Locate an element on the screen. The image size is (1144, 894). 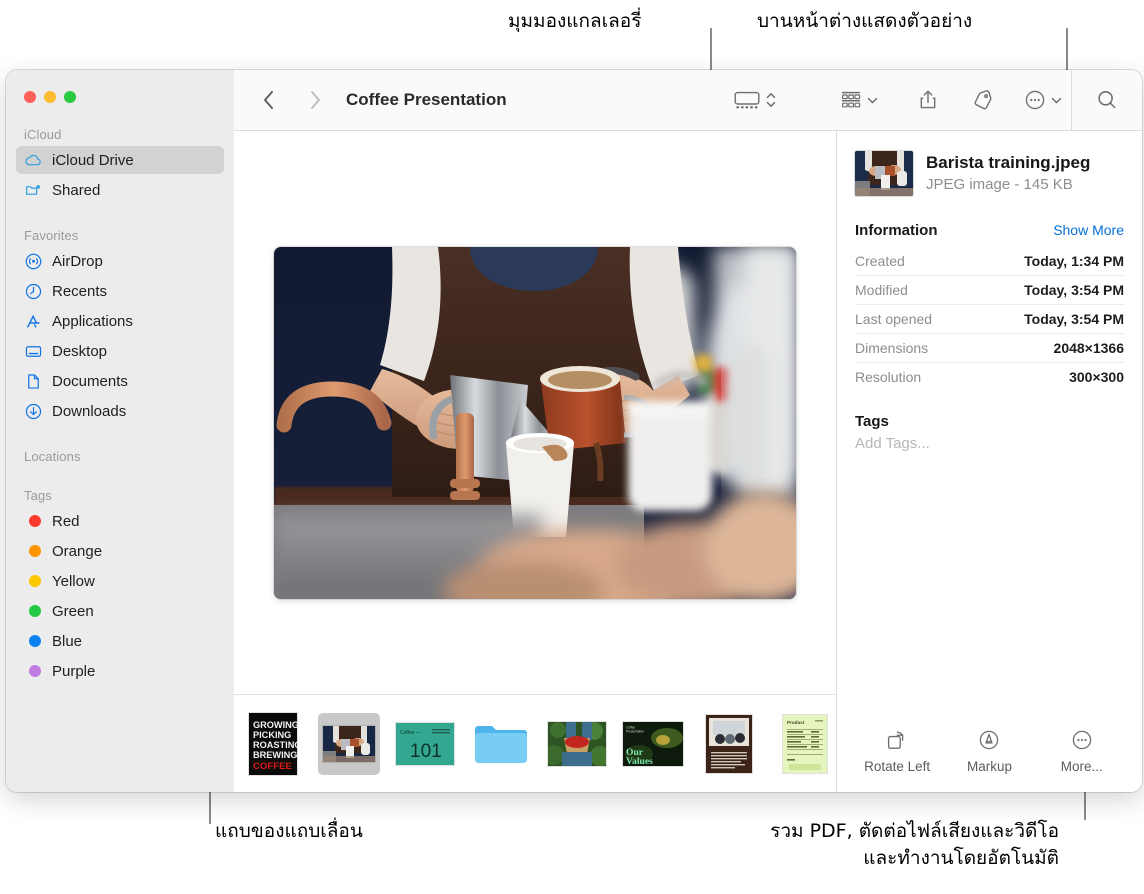
tag-icon is located at coordinates (983, 100).